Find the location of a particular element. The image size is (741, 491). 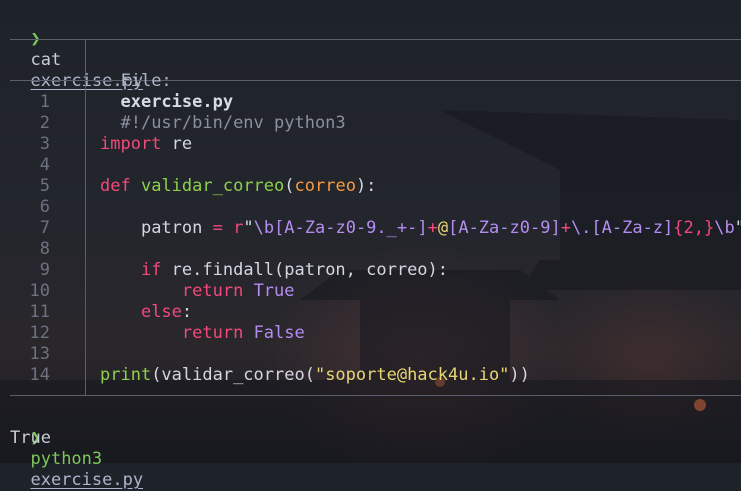

viewer-header: File: exercise.py is located at coordinates (166, 81).